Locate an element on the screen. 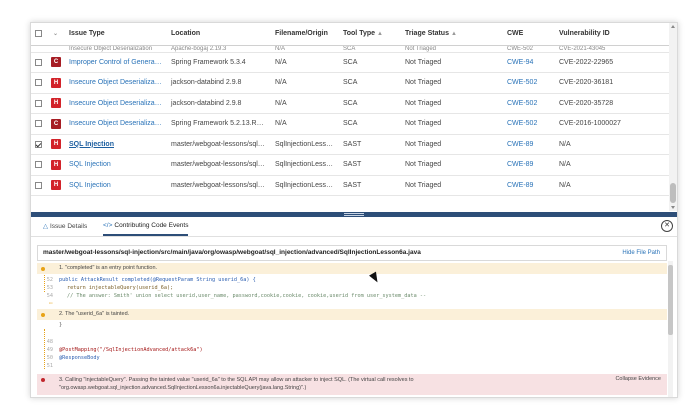 This screenshot has width=700, height=420. location-cell: Apache-bogaj 2.19.3 is located at coordinates (219, 49).